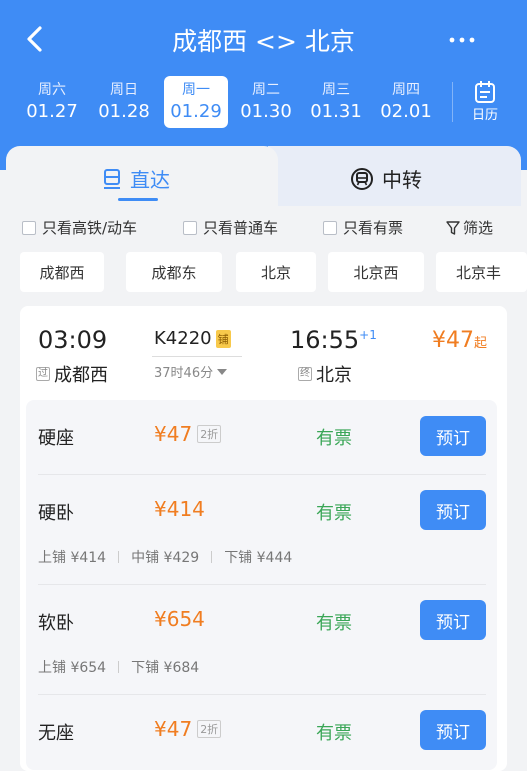  I want to click on arrival-station: 终 北京, so click(325, 374).